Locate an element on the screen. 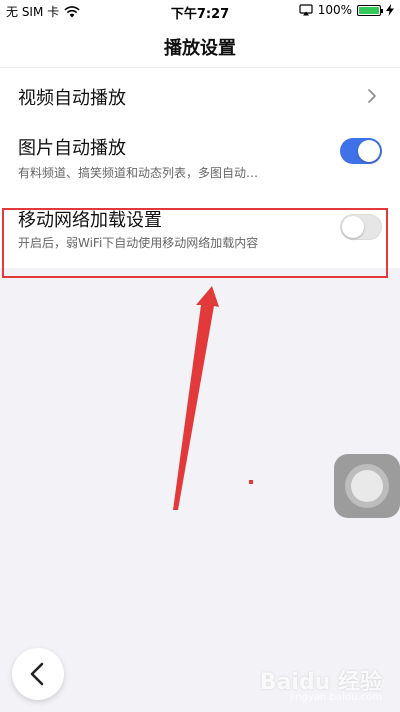  page-title: 播放设置 is located at coordinates (200, 48).